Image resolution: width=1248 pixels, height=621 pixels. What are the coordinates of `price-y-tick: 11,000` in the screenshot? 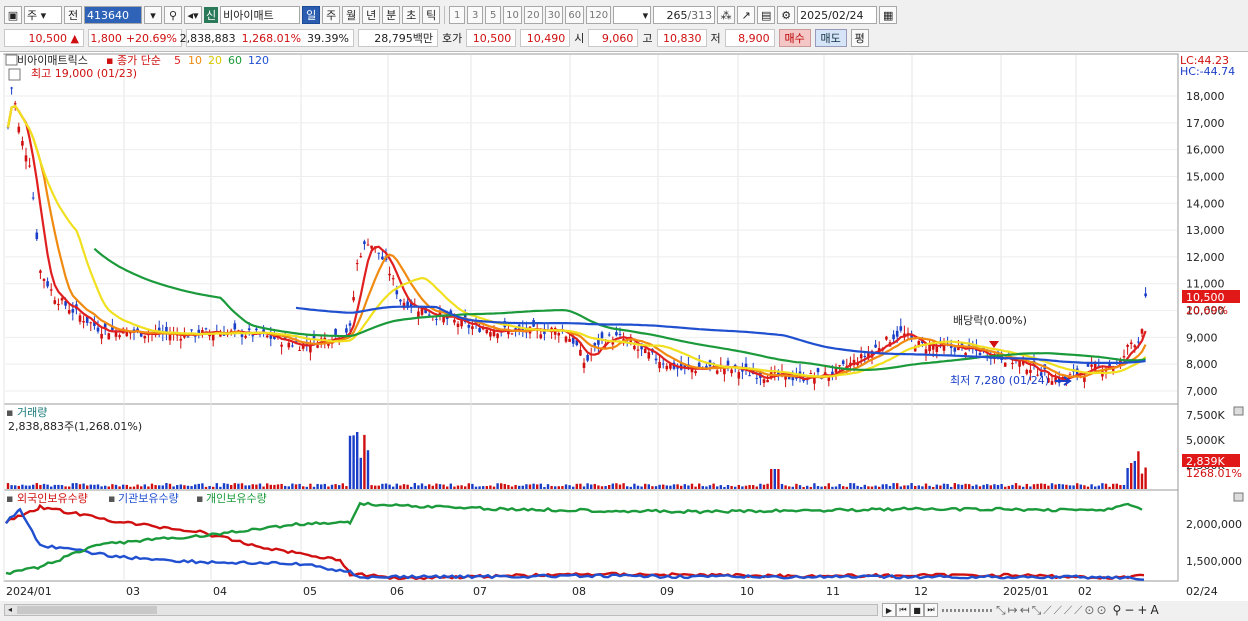 It's located at (1205, 284).